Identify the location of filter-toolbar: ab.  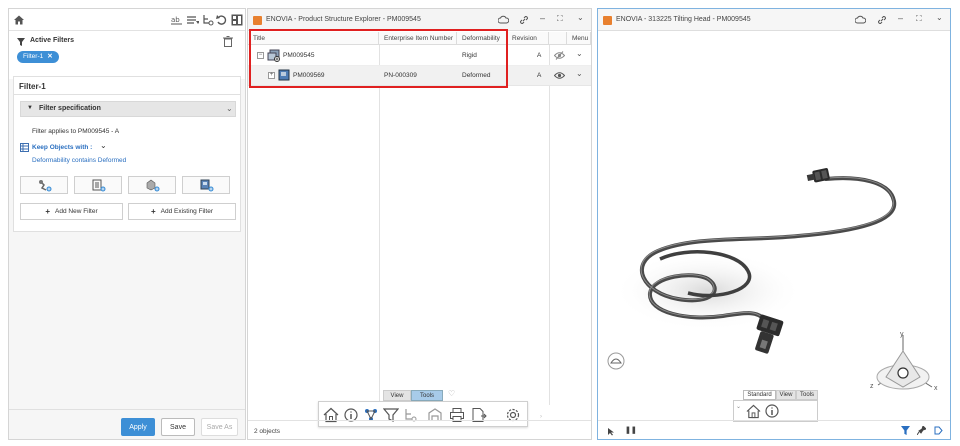
(127, 20).